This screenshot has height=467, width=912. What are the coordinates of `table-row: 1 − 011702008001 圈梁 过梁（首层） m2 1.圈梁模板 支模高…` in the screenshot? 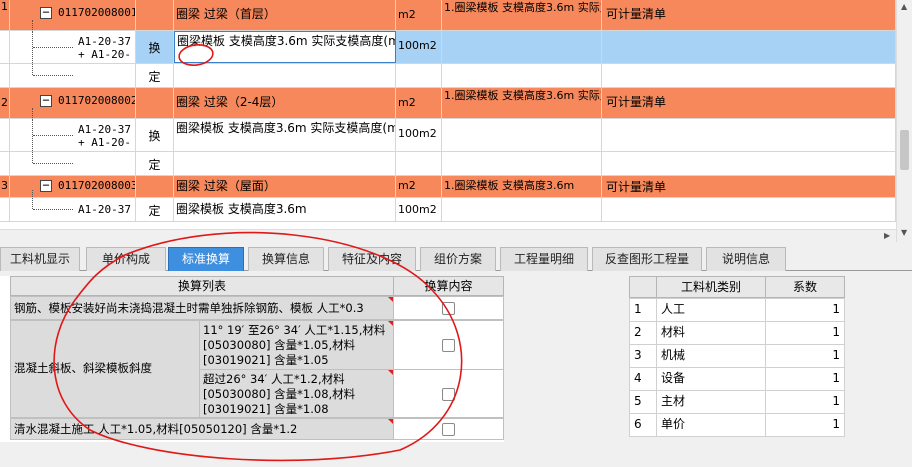 It's located at (448, 15).